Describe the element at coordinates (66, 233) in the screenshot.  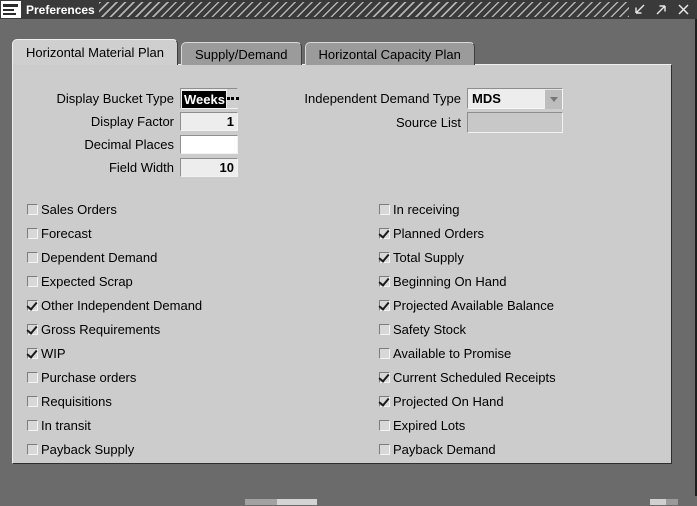
I see `checkbox-label: Forecast` at that location.